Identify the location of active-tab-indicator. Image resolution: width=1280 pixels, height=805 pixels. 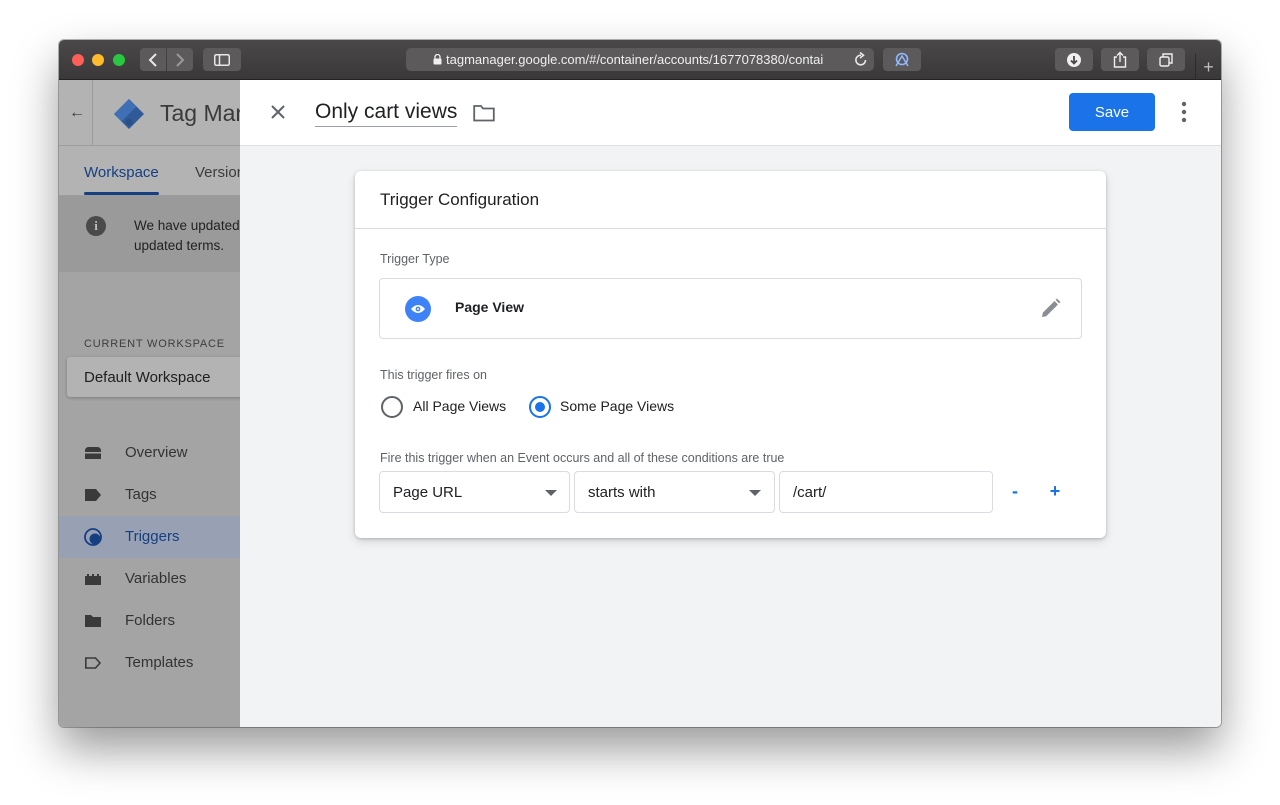
(121, 193).